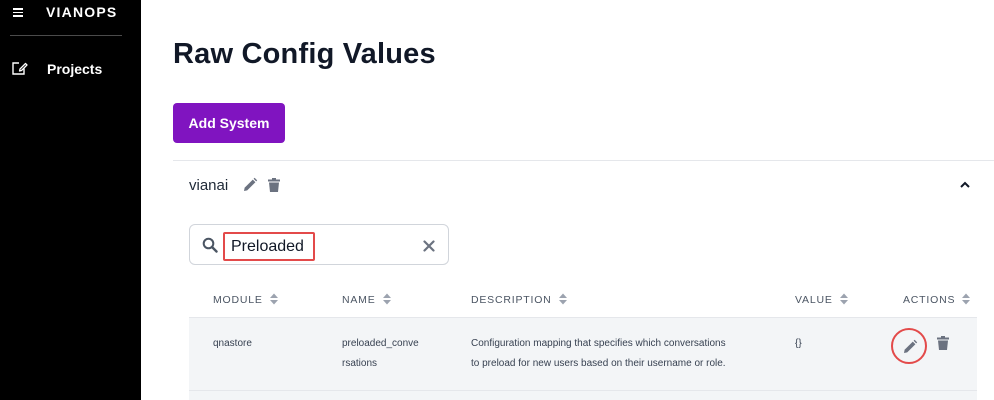  What do you see at coordinates (20, 68) in the screenshot?
I see `edit-square-icon` at bounding box center [20, 68].